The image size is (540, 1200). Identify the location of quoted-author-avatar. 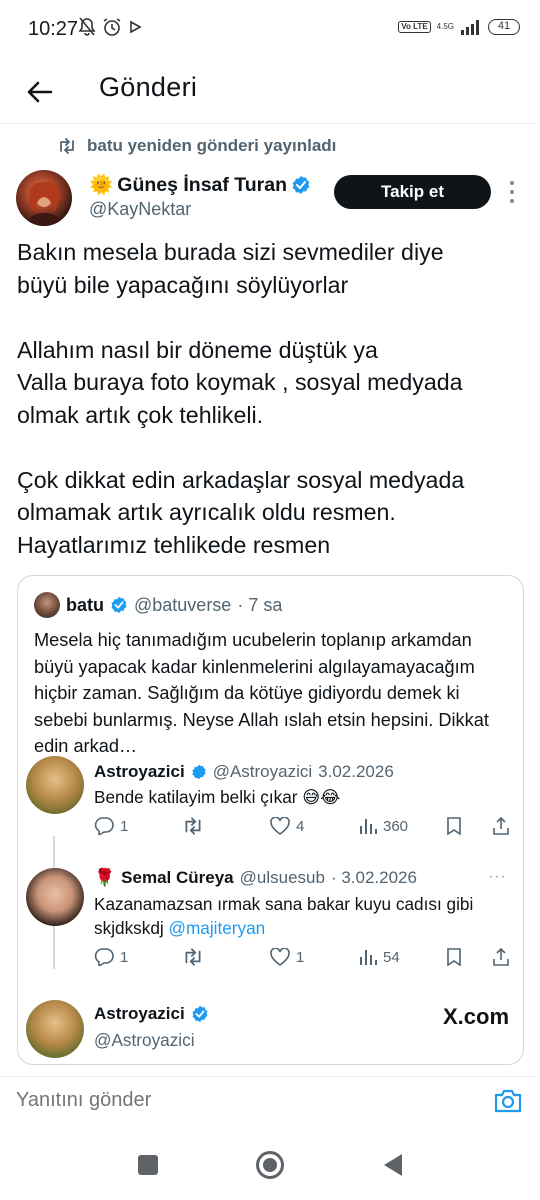
(47, 605).